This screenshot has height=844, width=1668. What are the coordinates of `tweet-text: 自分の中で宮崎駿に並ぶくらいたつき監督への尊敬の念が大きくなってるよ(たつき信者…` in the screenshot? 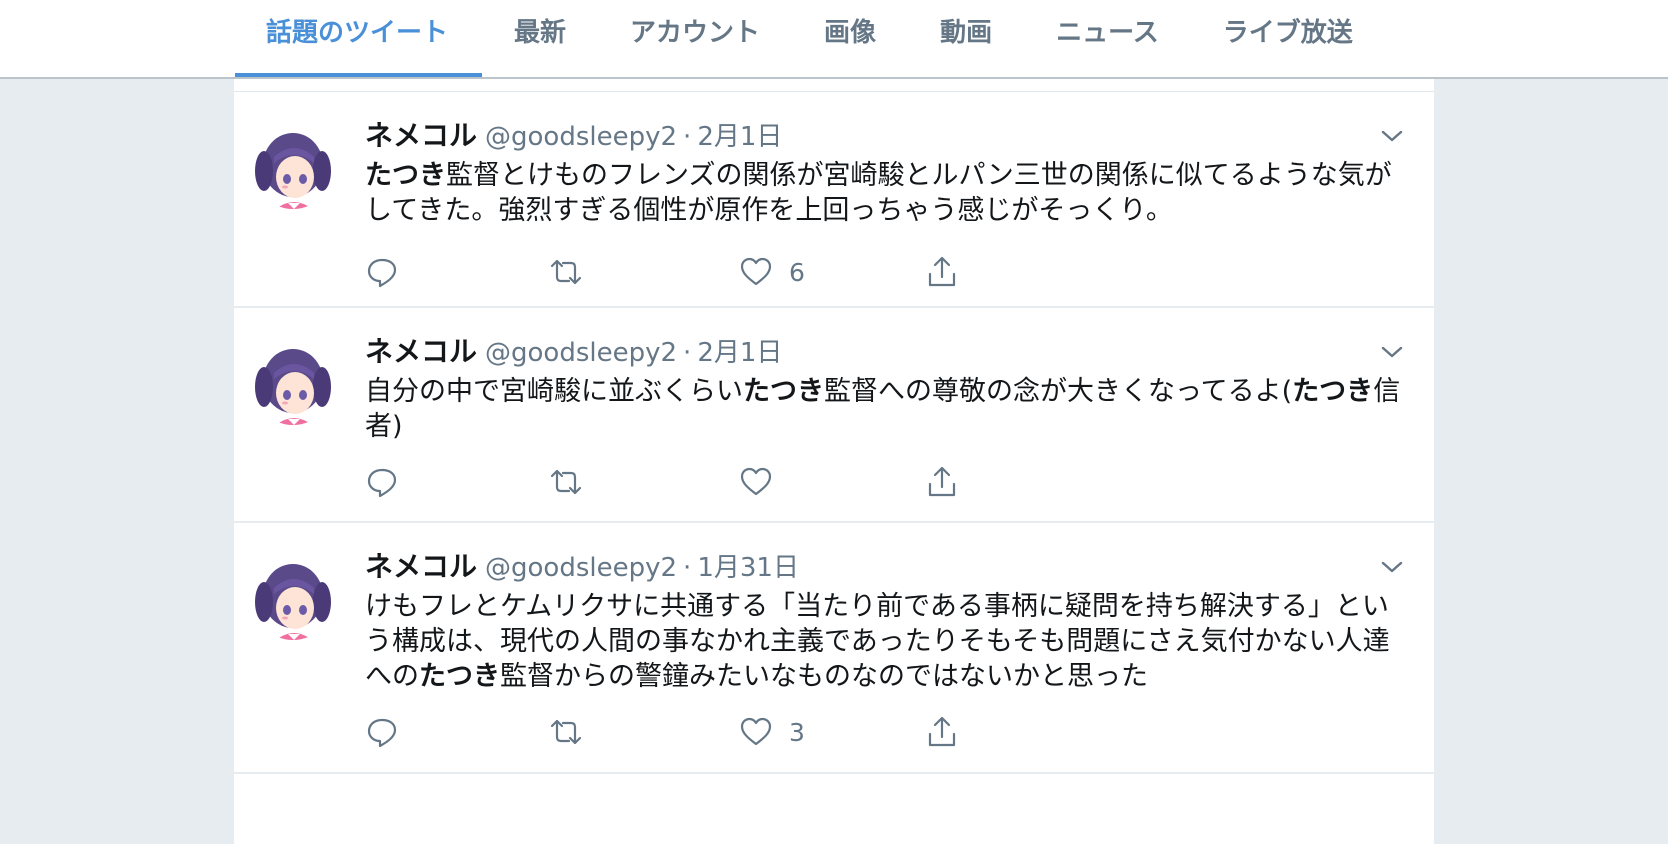 It's located at (889, 409).